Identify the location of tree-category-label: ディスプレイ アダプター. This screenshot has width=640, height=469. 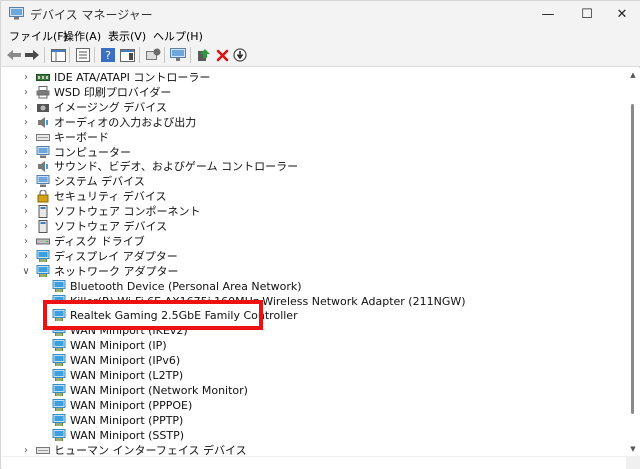
(116, 256).